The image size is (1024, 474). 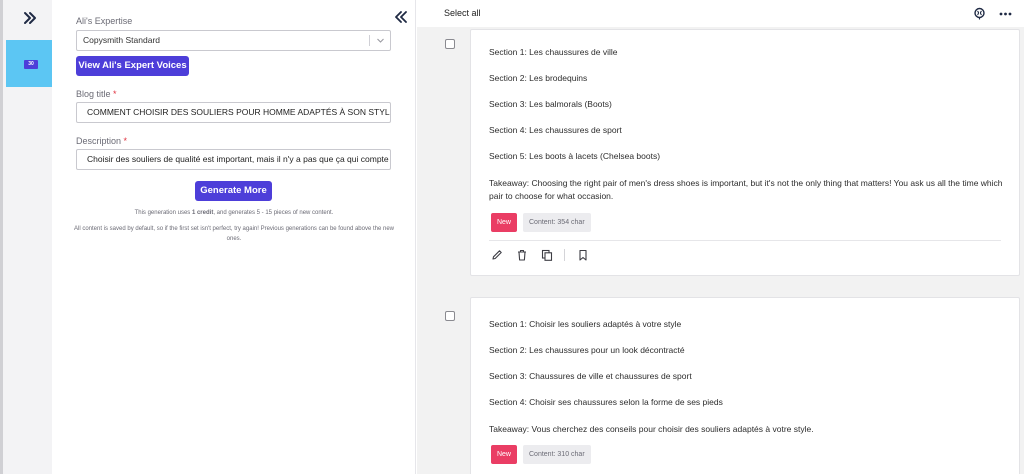 I want to click on results-toolbar: Select all, so click(x=720, y=13).